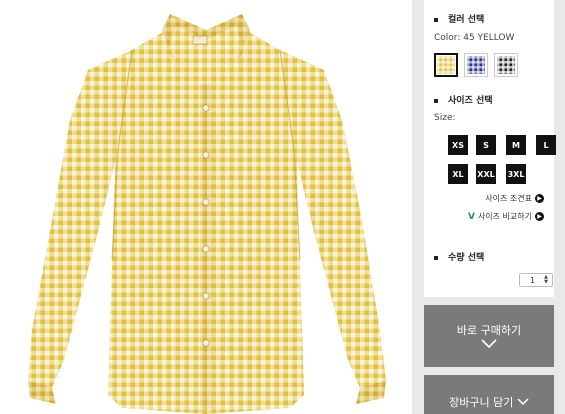  I want to click on color-title-text: 컬러 선택, so click(466, 20).